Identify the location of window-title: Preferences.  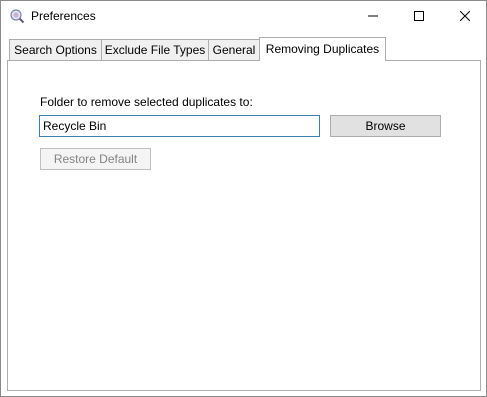
(63, 16).